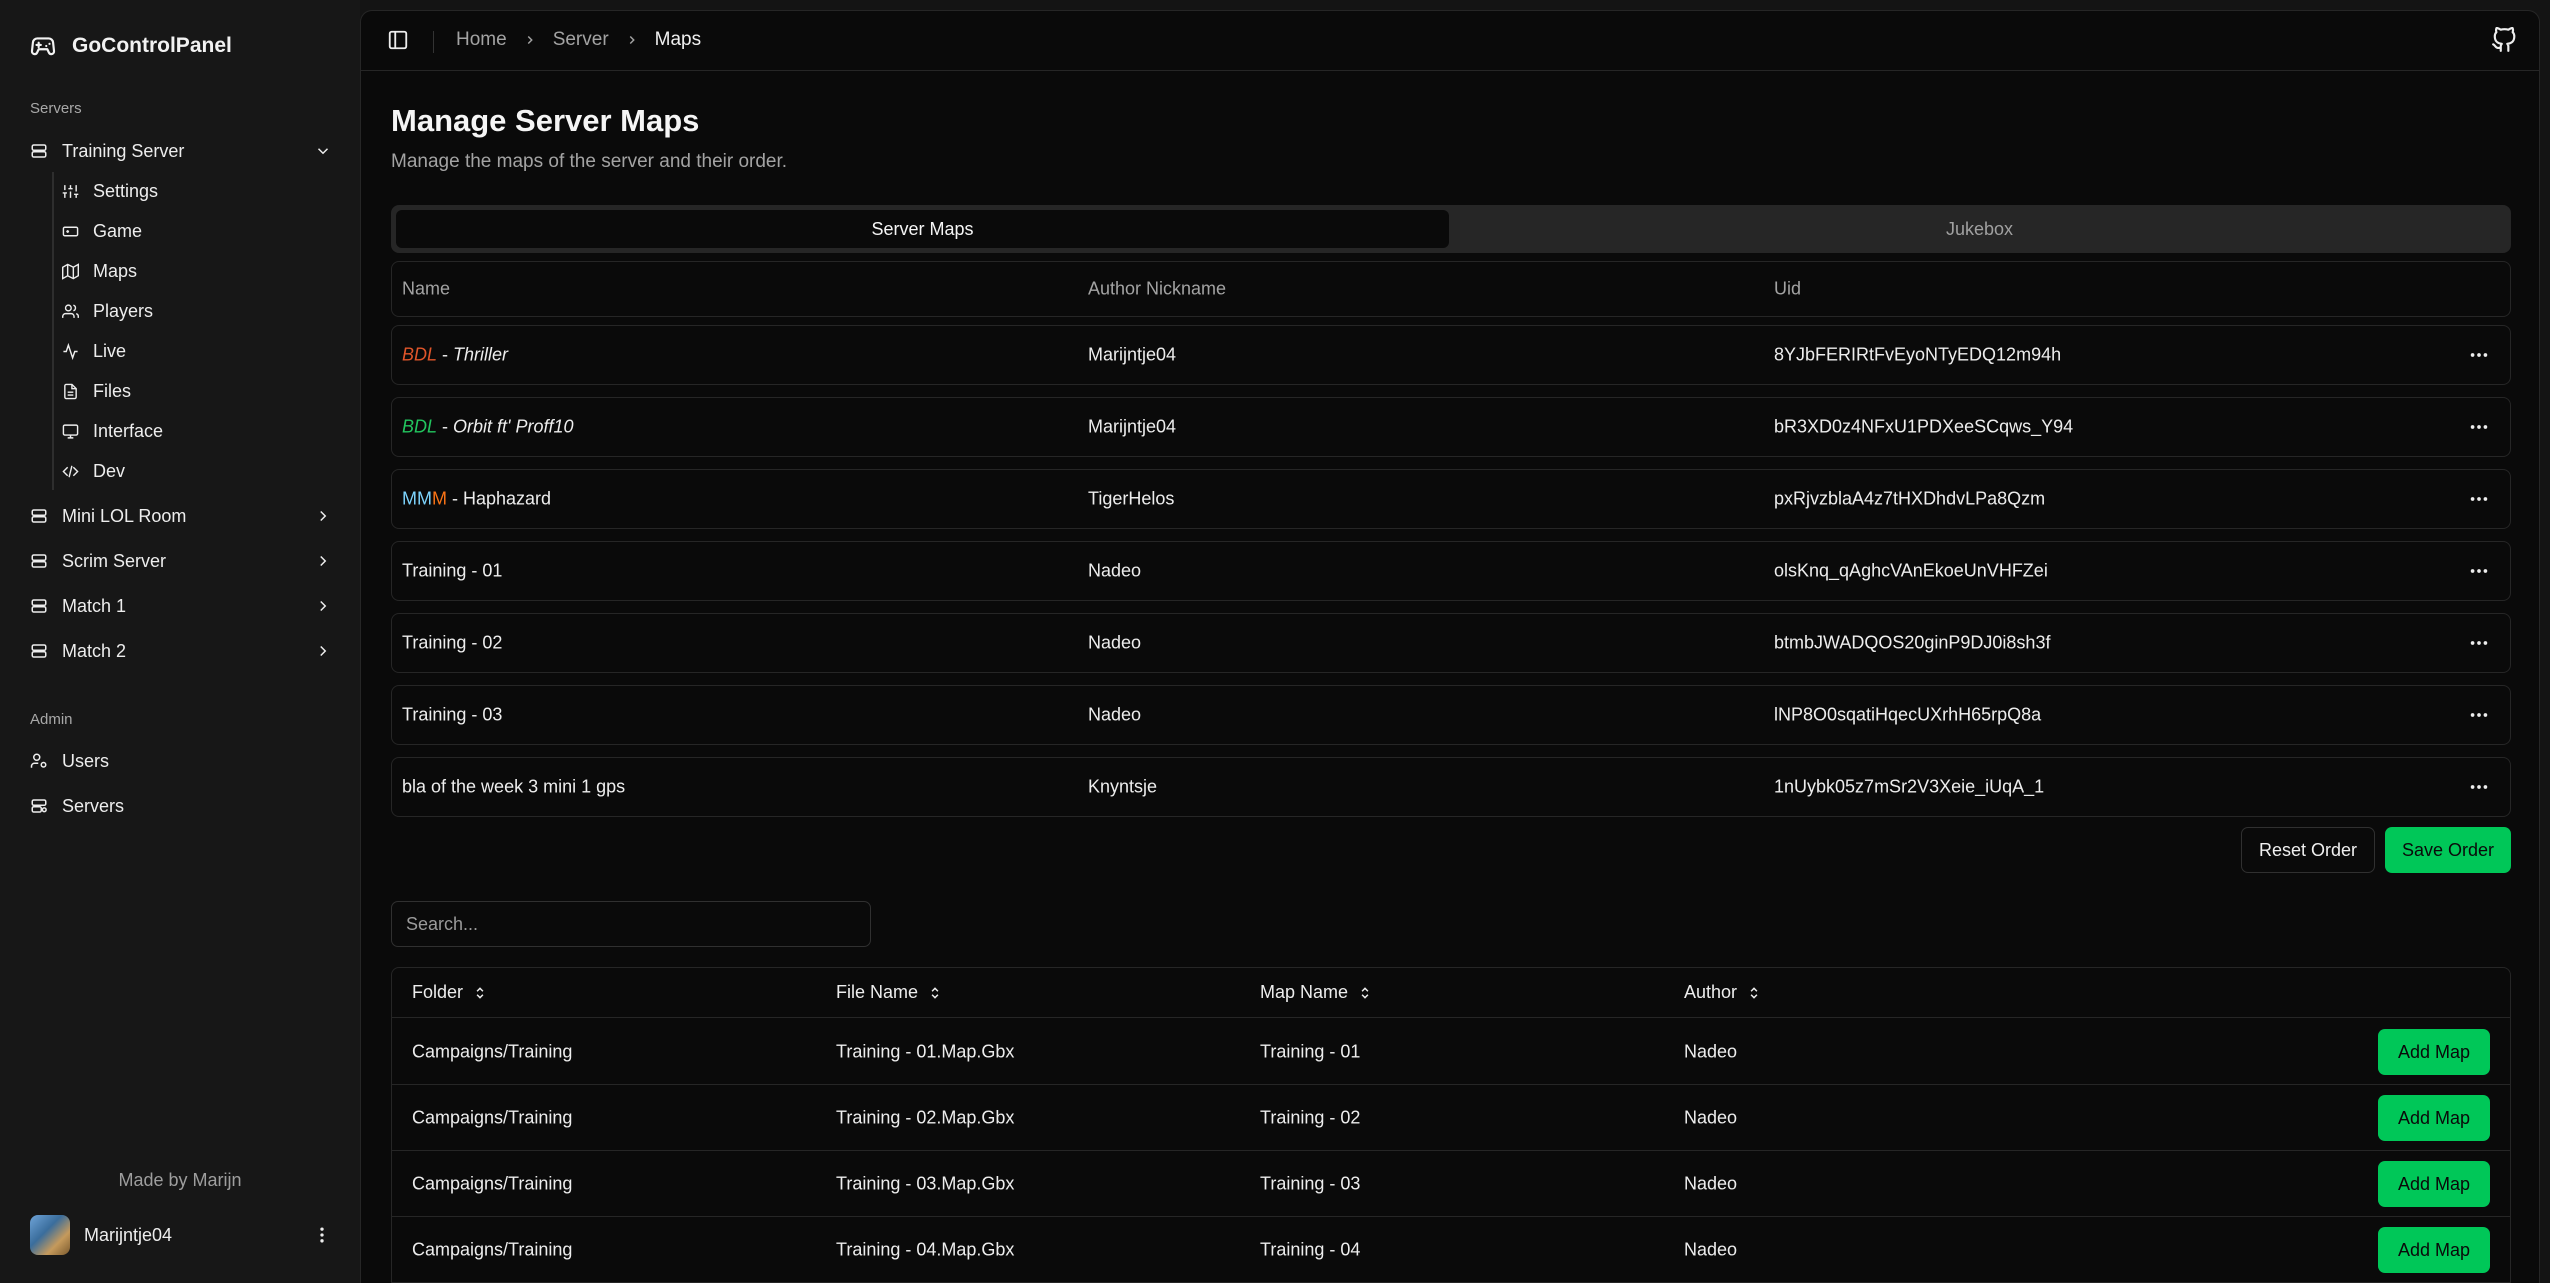 This screenshot has height=1283, width=2550. Describe the element at coordinates (631, 924) in the screenshot. I see `search-input` at that location.